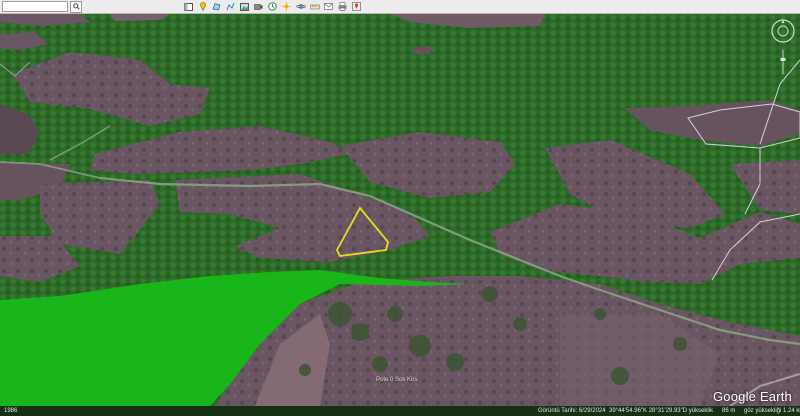  What do you see at coordinates (752, 396) in the screenshot?
I see `google-earth-logo: Google Earth` at bounding box center [752, 396].